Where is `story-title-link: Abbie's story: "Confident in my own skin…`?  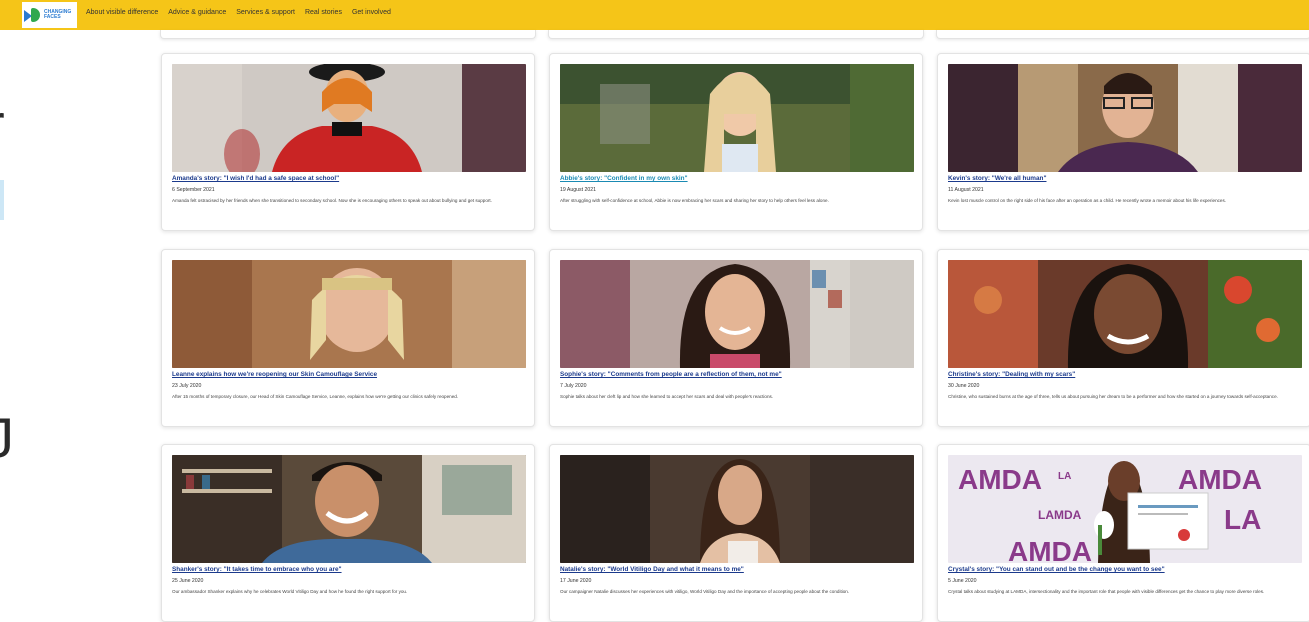
story-title-link: Abbie's story: "Confident in my own skin… is located at coordinates (737, 178).